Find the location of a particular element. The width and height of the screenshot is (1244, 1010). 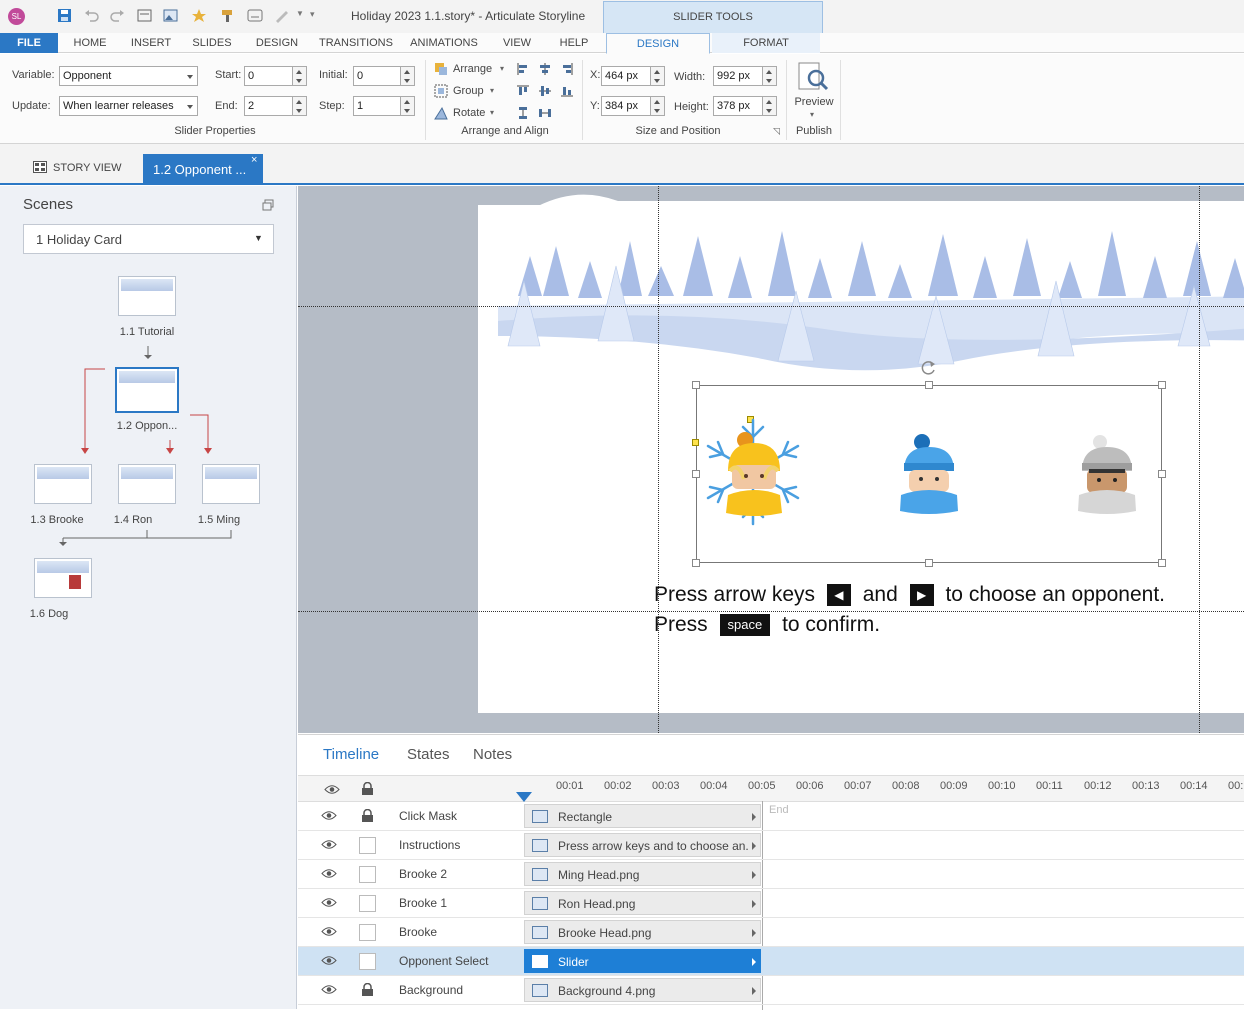

tab-slider-format: FORMAT is located at coordinates (766, 43).